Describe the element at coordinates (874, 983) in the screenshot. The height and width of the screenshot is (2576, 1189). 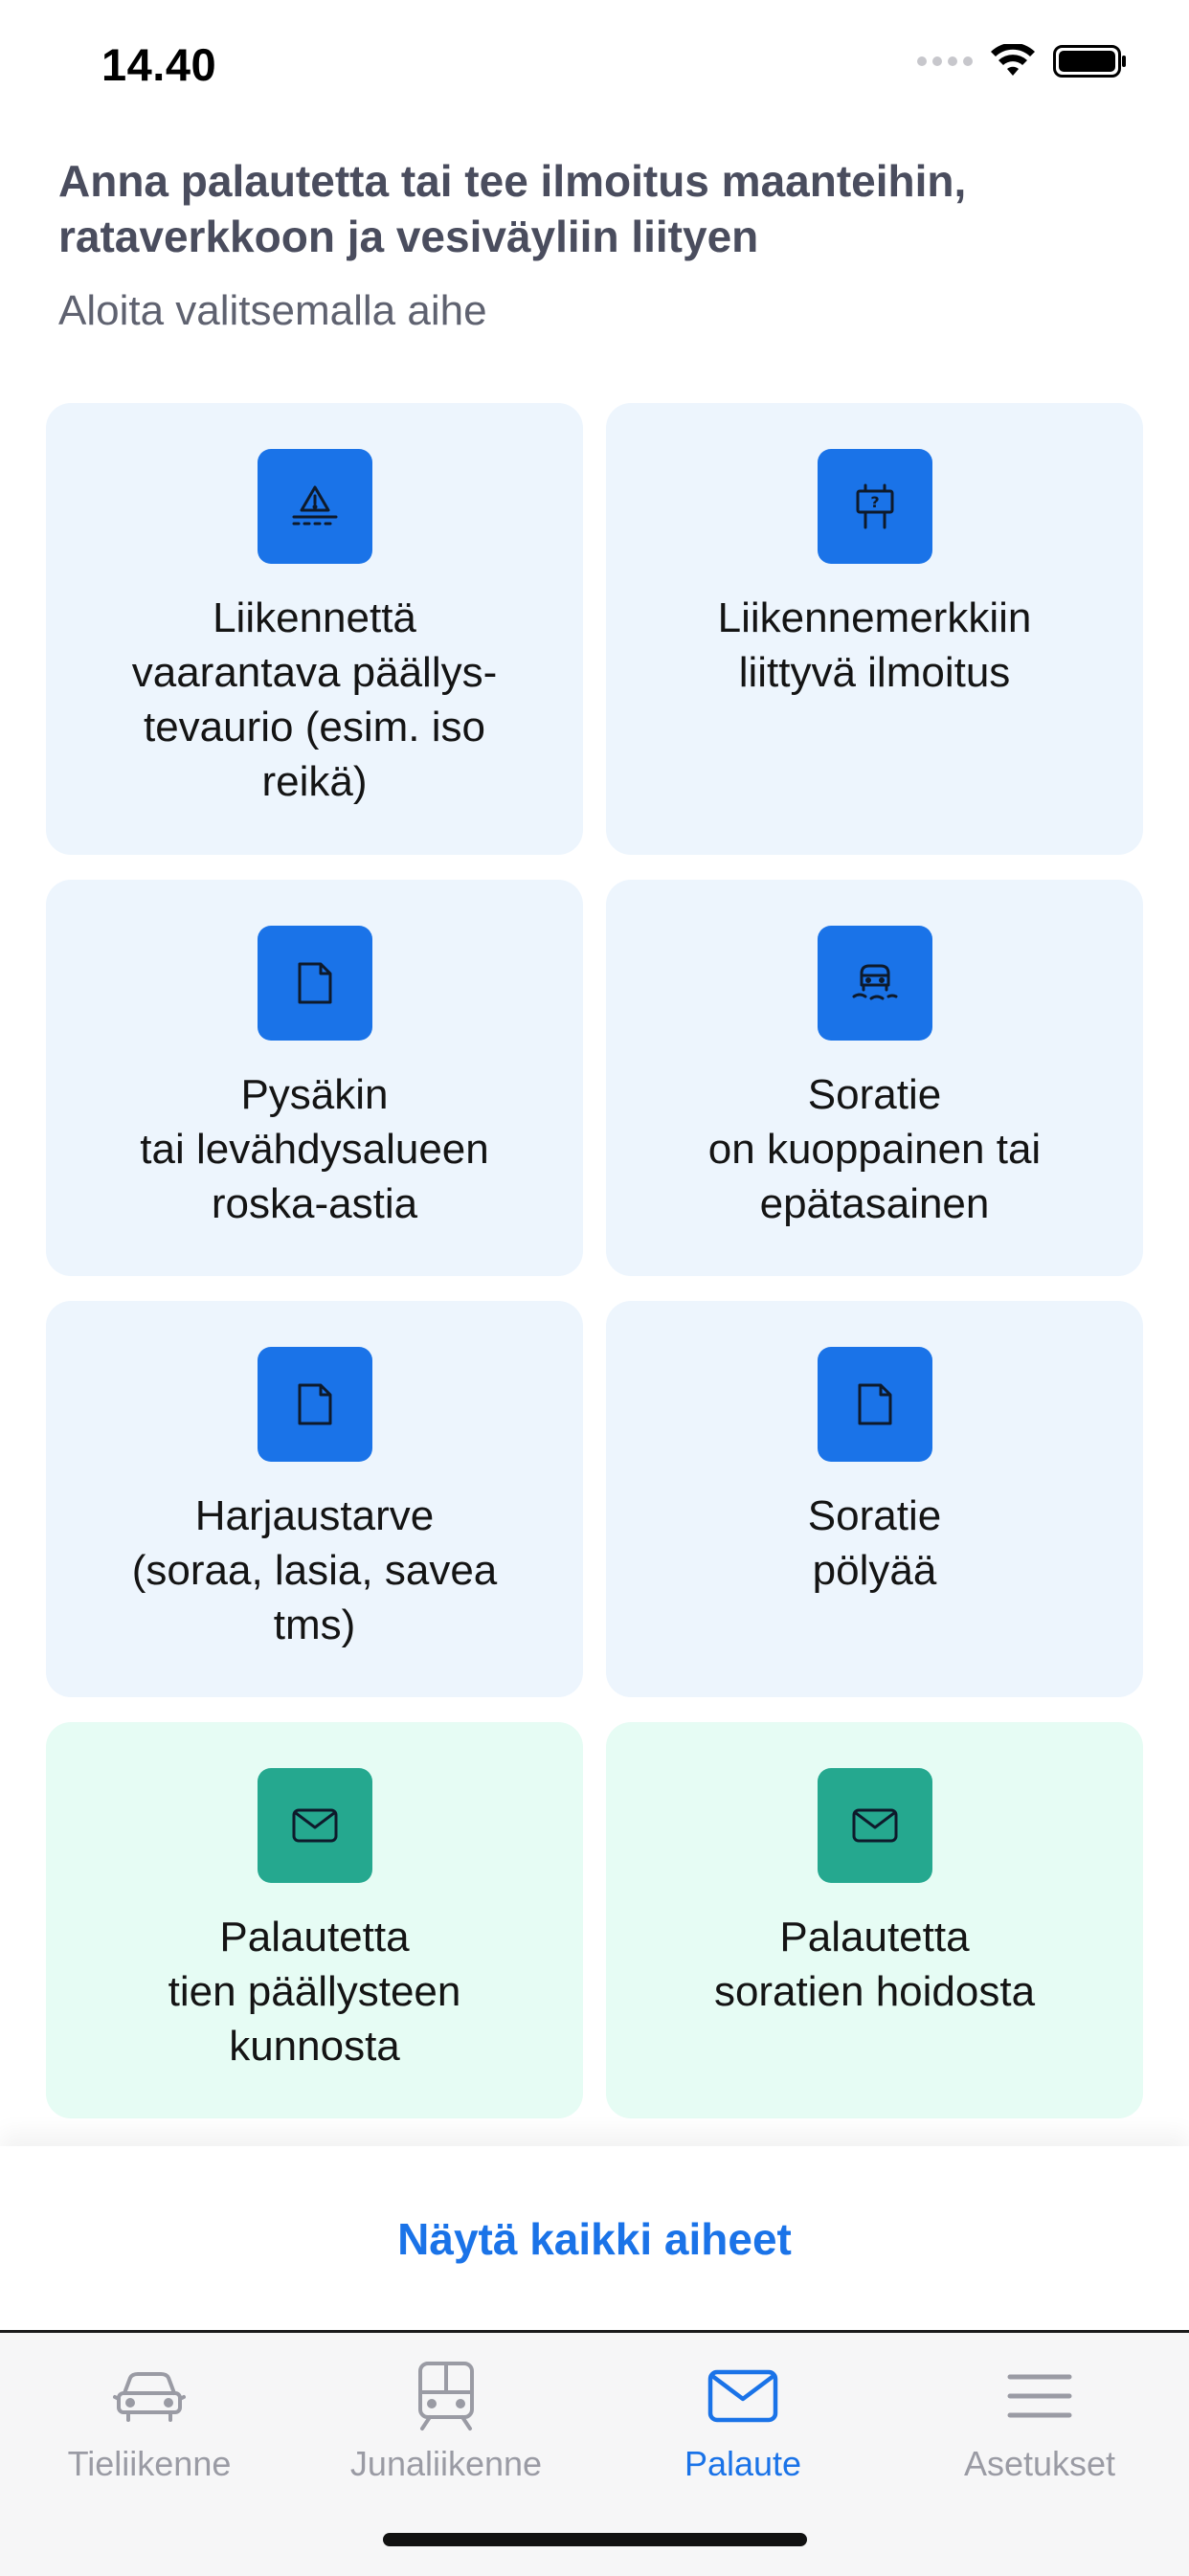
I see `car-bumpy-road-icon` at that location.